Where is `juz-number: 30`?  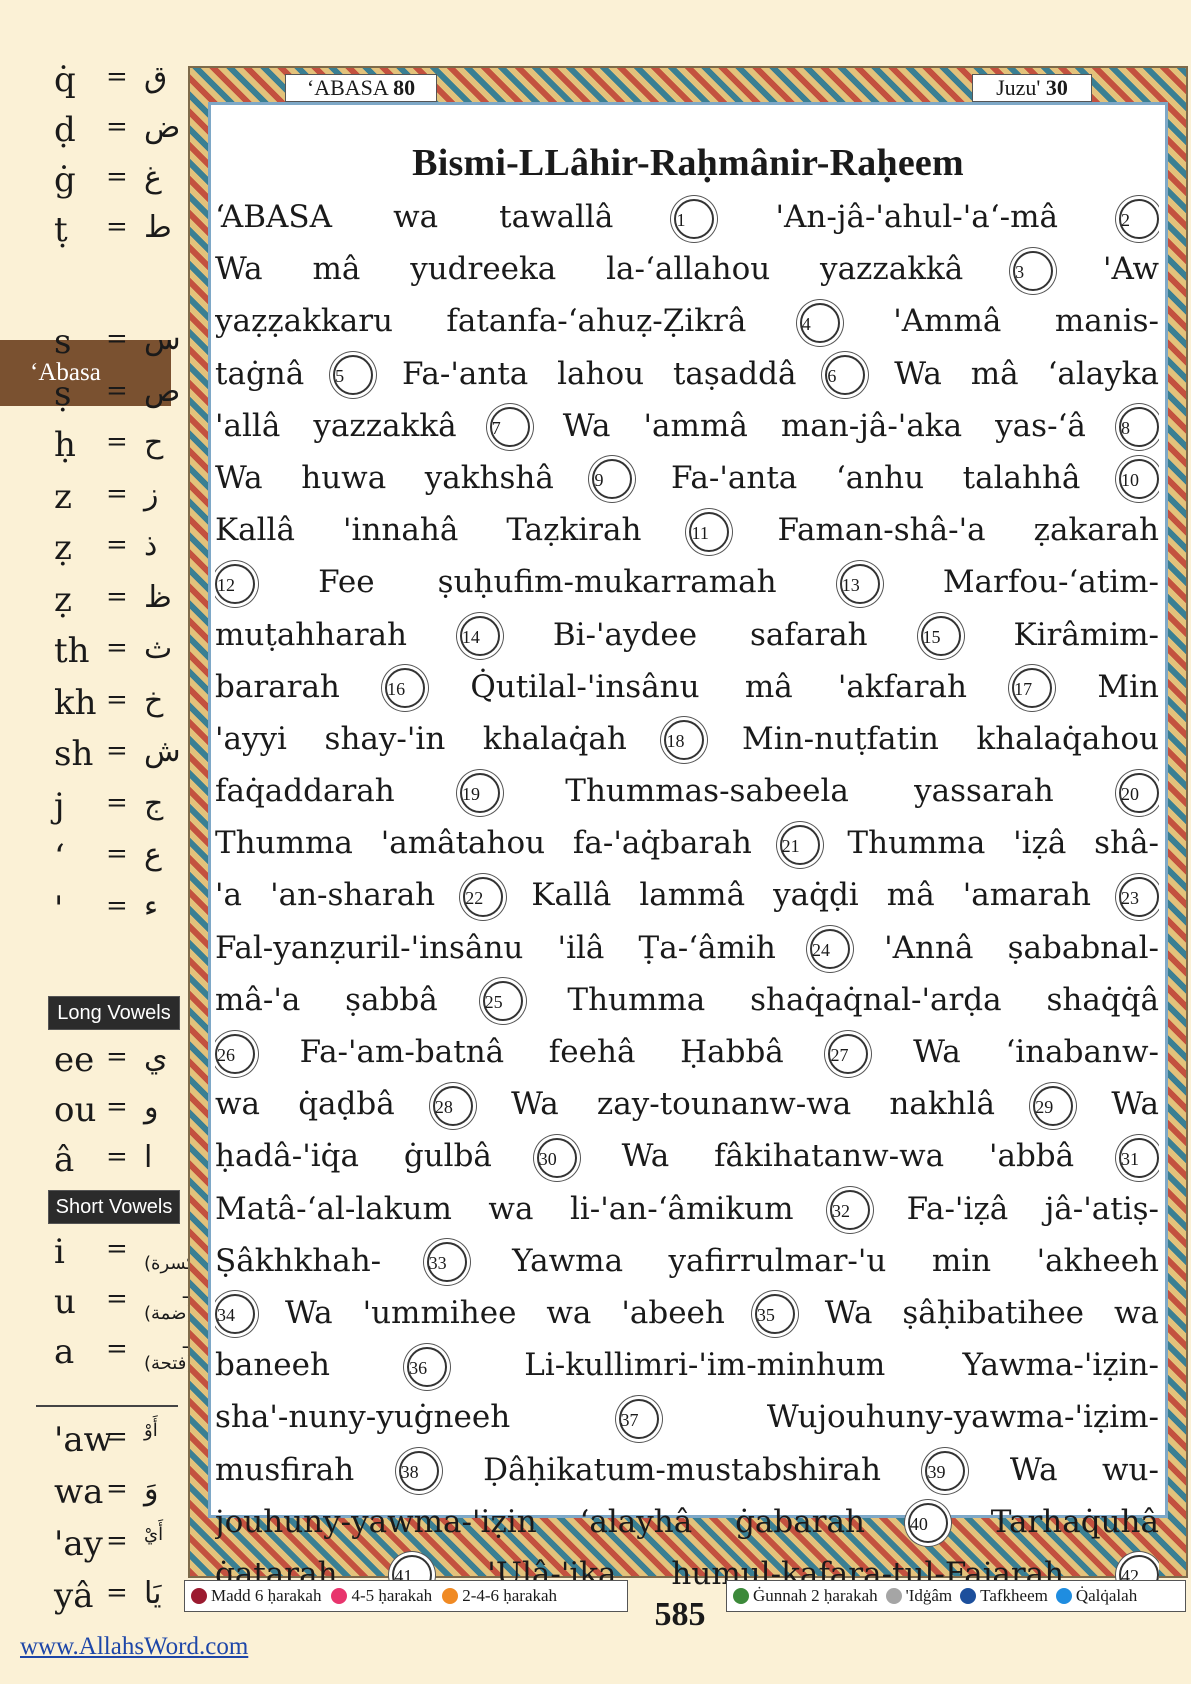
juz-number: 30 is located at coordinates (1056, 87).